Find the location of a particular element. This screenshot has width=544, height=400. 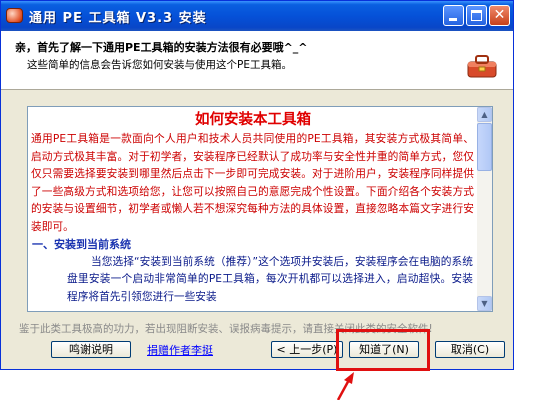

thanks-button: 鸣谢说明 is located at coordinates (91, 349).